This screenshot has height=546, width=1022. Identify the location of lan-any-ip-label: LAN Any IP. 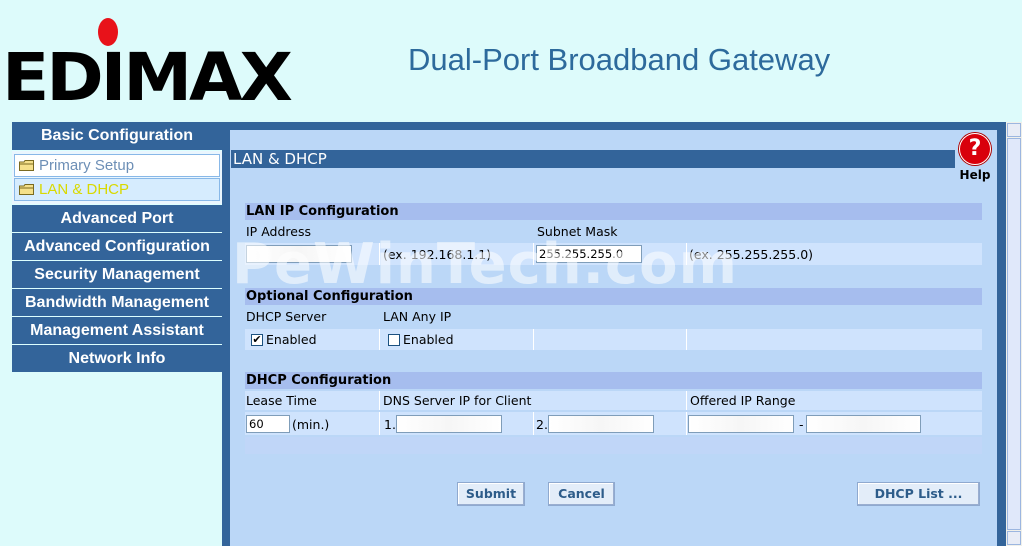
(417, 316).